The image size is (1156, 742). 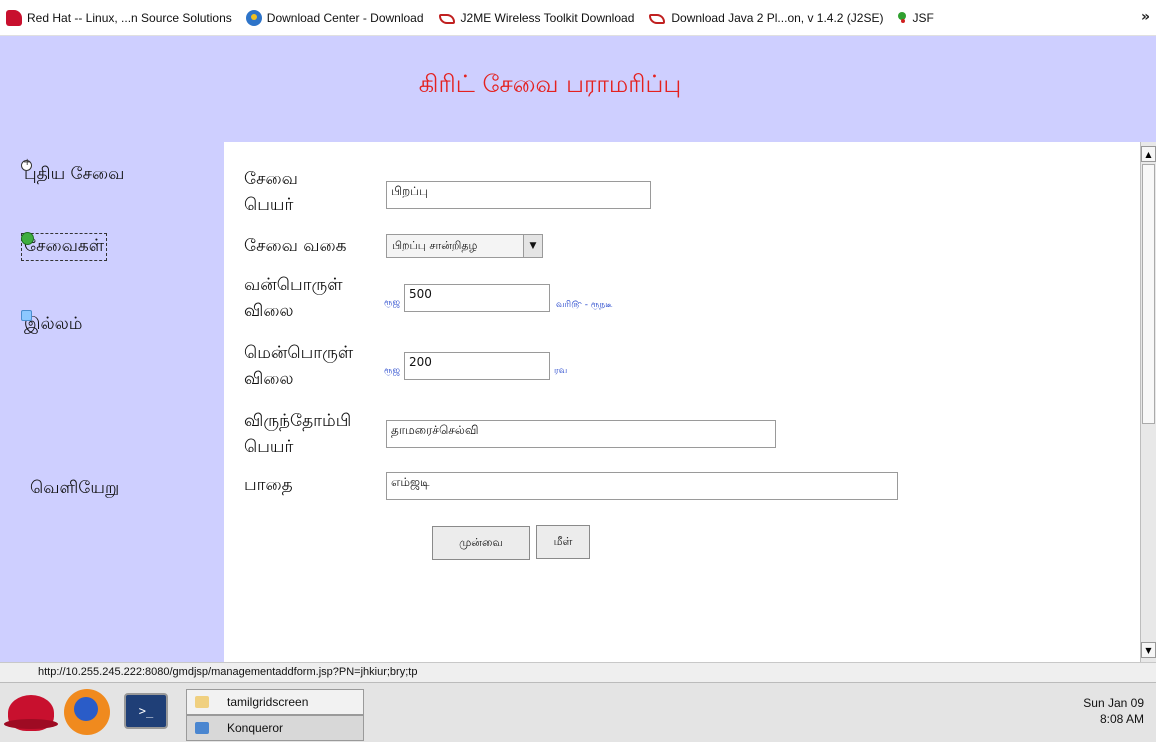 I want to click on bookmark-label: J2ME Wireless Toolkit Download, so click(x=547, y=17).